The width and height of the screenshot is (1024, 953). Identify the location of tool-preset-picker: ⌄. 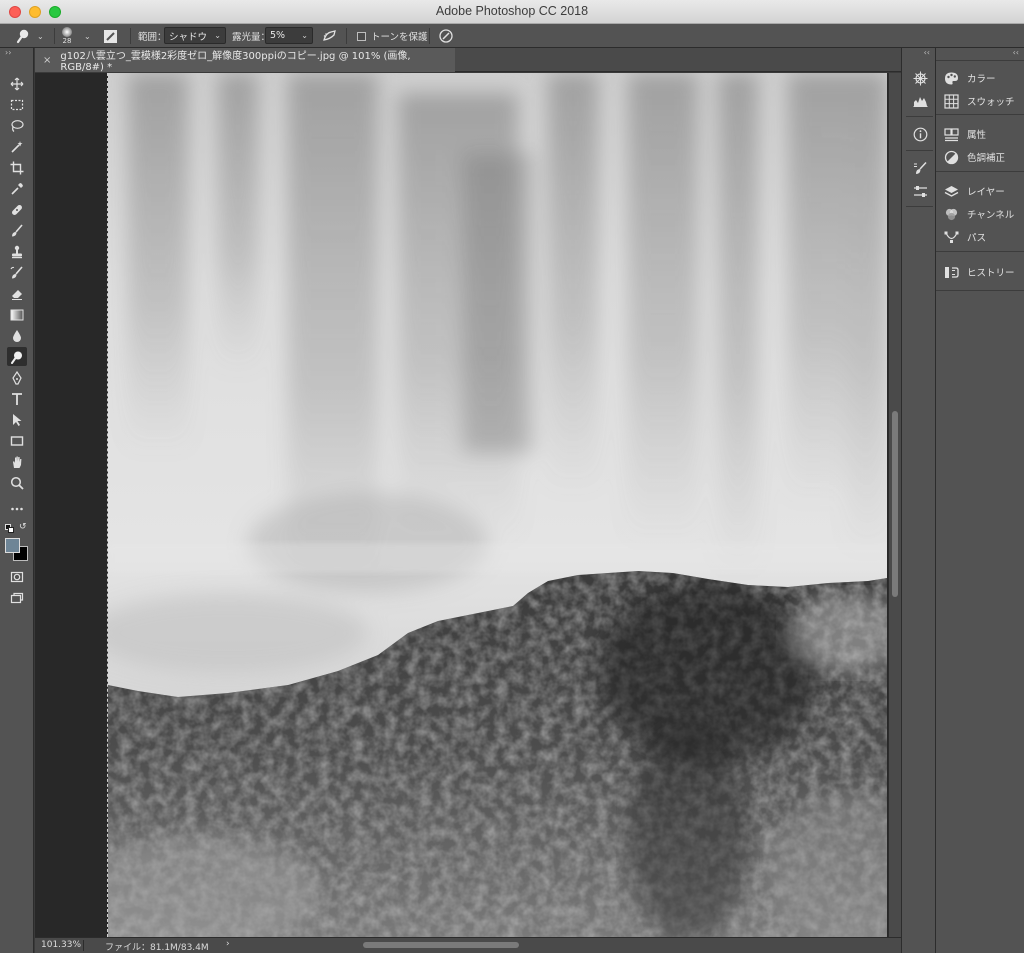
(30, 36).